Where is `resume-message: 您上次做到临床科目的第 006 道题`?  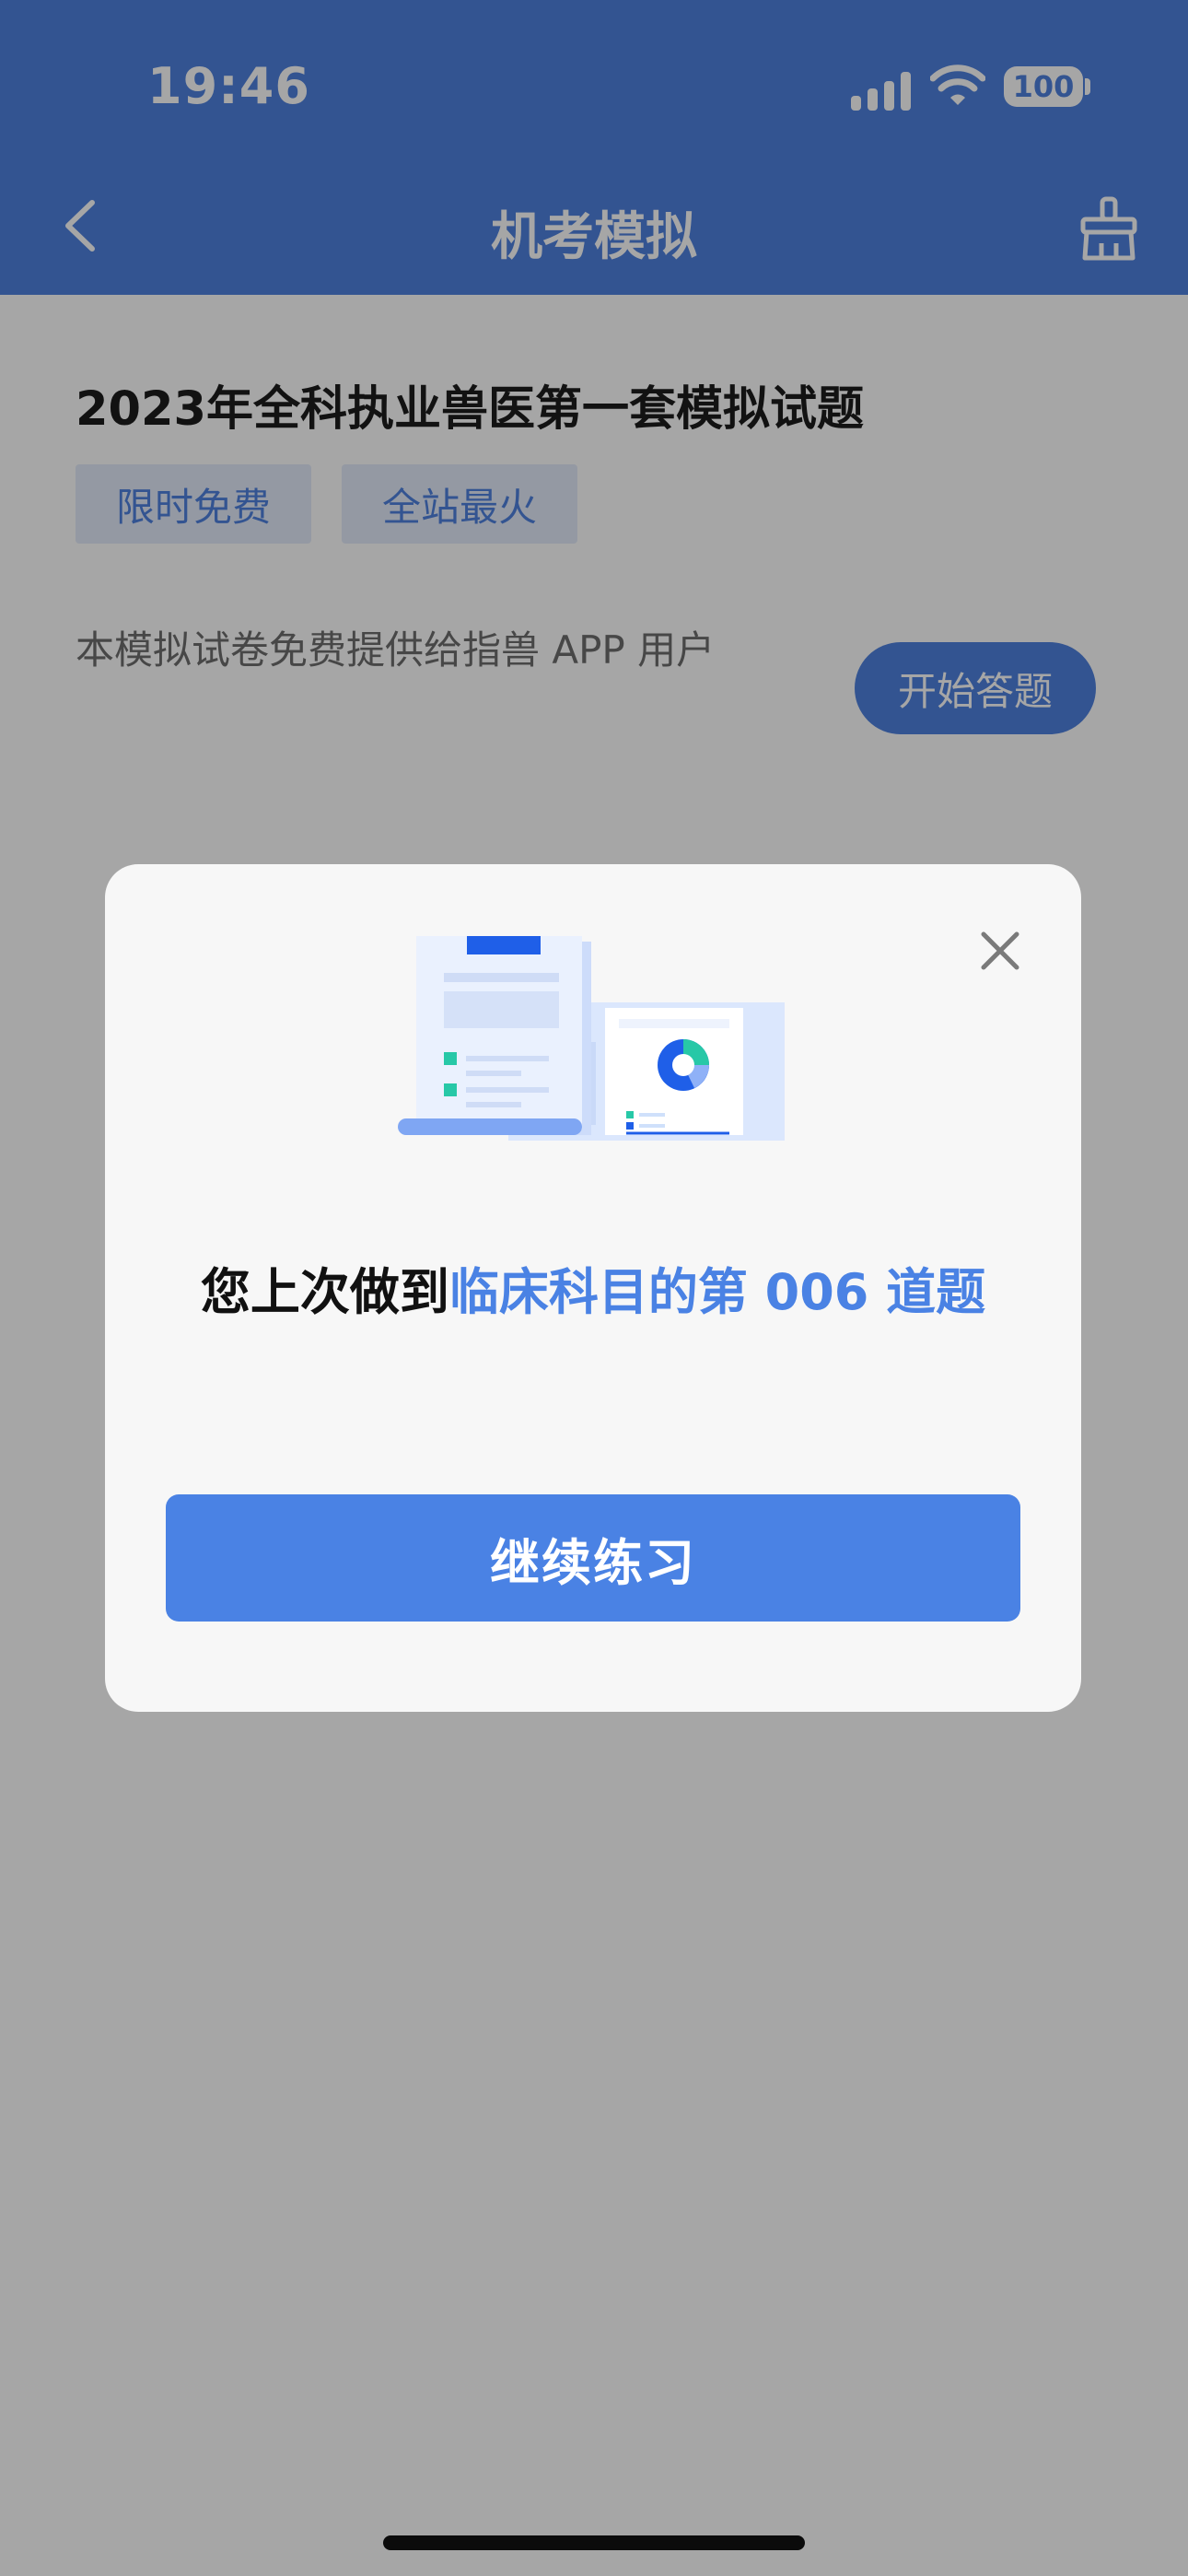
resume-message: 您上次做到临床科目的第 006 道题 is located at coordinates (593, 1287).